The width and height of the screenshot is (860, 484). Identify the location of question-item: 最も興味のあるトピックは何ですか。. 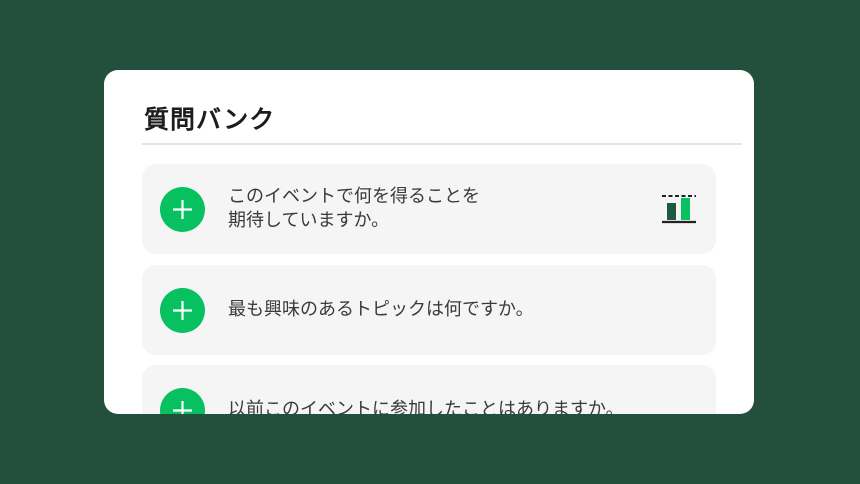
(429, 310).